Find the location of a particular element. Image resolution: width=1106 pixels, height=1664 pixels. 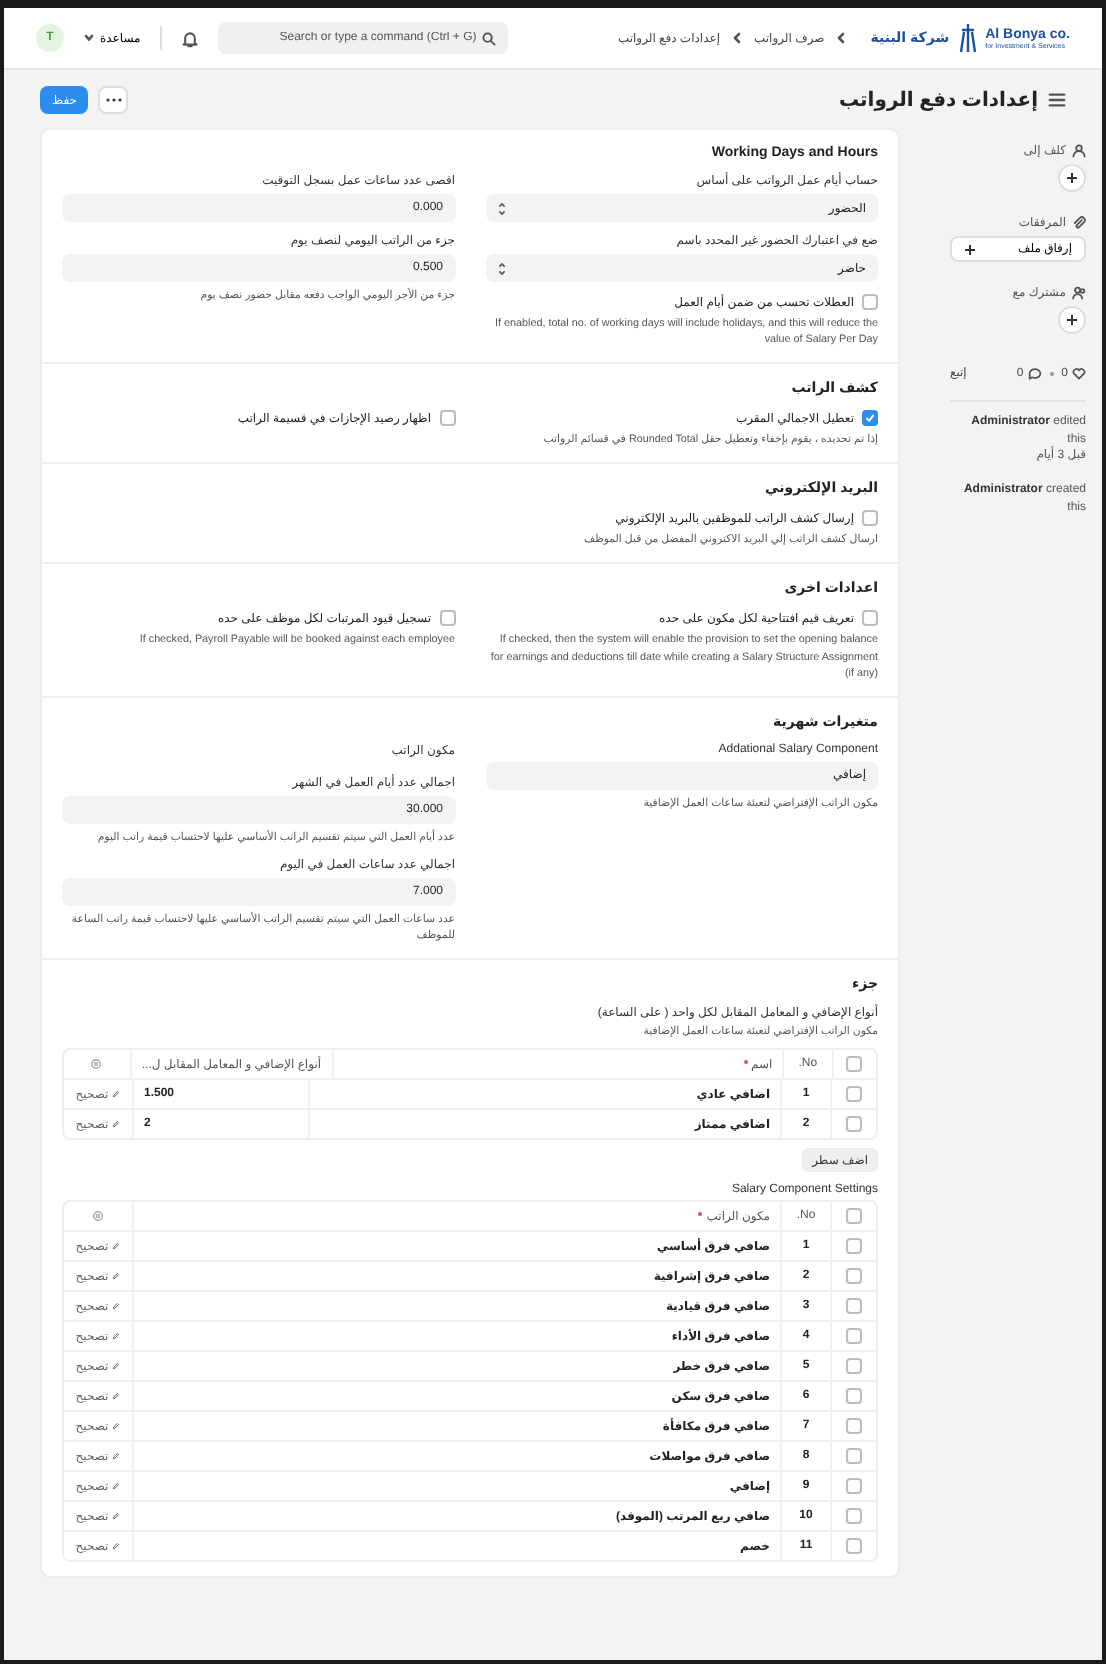

heart-icon is located at coordinates (1079, 373).